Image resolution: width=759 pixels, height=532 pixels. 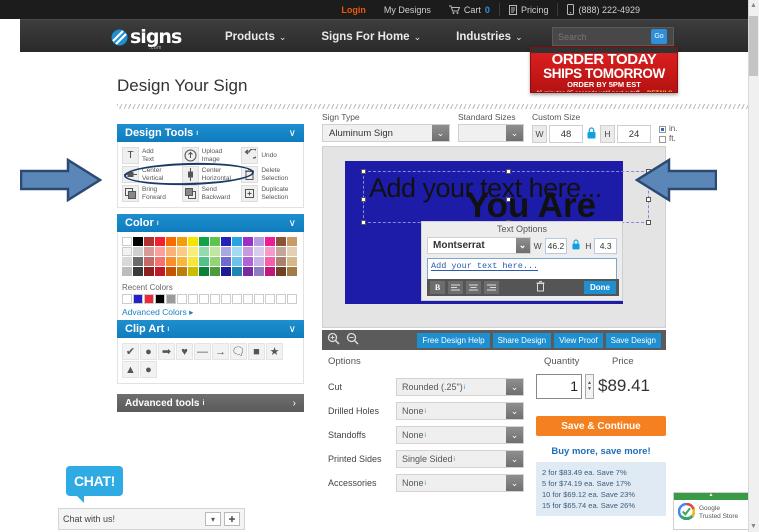 What do you see at coordinates (353, 10) in the screenshot?
I see `login-link: Login` at bounding box center [353, 10].